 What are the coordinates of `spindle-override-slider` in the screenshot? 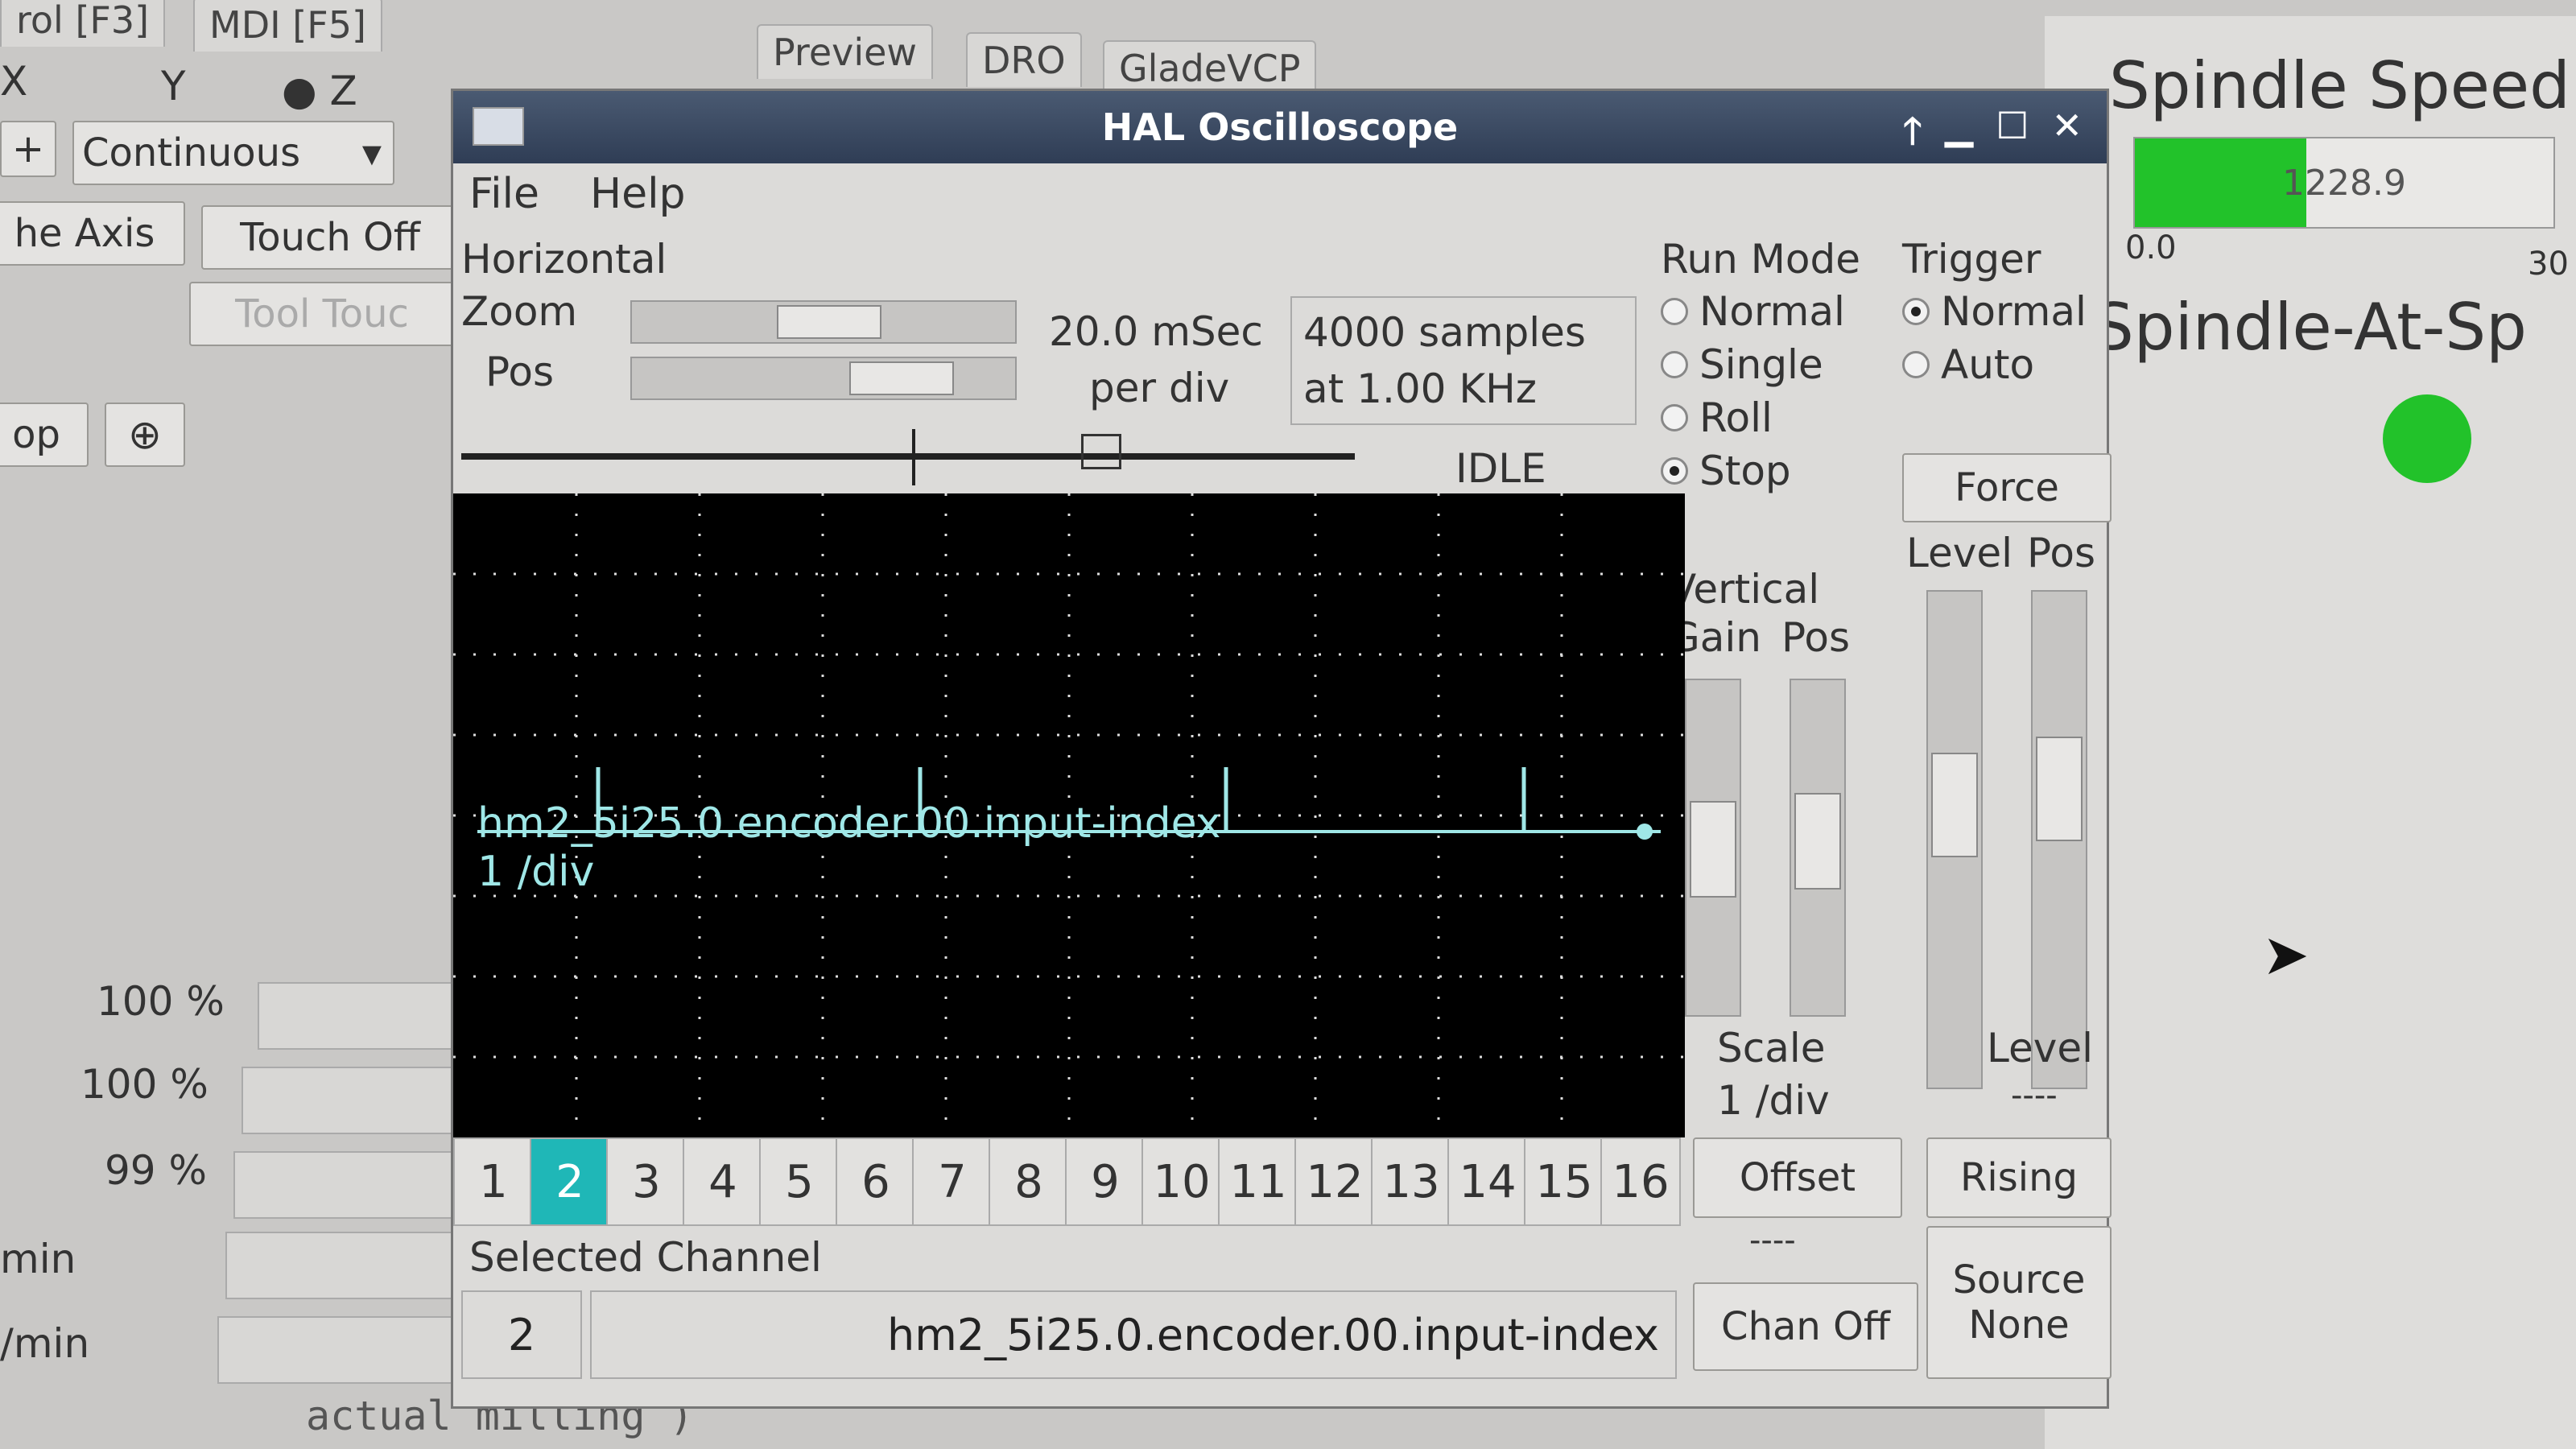 It's located at (343, 1185).